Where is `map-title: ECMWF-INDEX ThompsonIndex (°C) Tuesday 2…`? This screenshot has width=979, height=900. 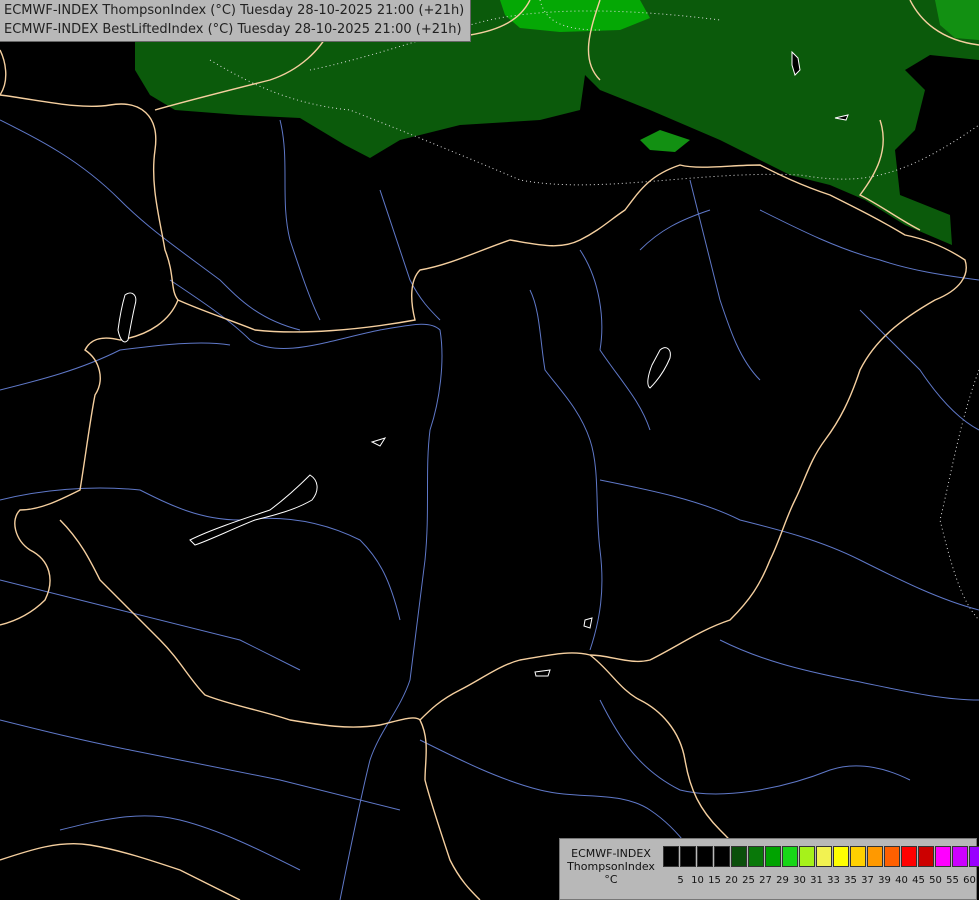 map-title: ECMWF-INDEX ThompsonIndex (°C) Tuesday 2… is located at coordinates (236, 21).